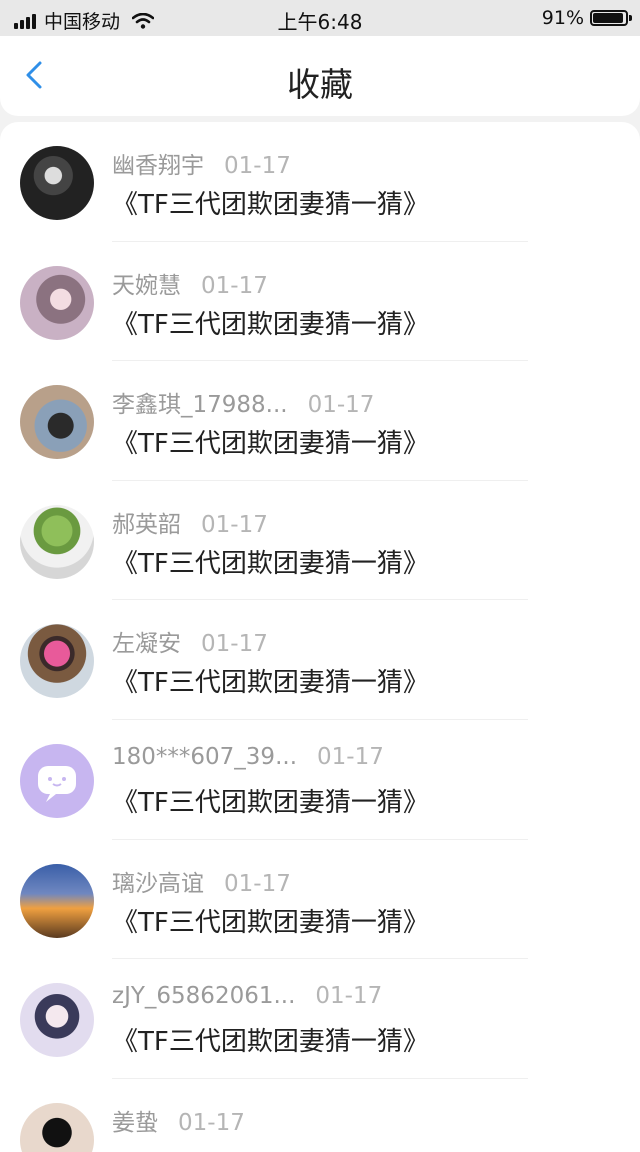 This screenshot has height=1152, width=640. Describe the element at coordinates (320, 900) in the screenshot. I see `list-item: 璃沙高谊 01-17 《TF三代团欺团妻猜一猜》` at that location.